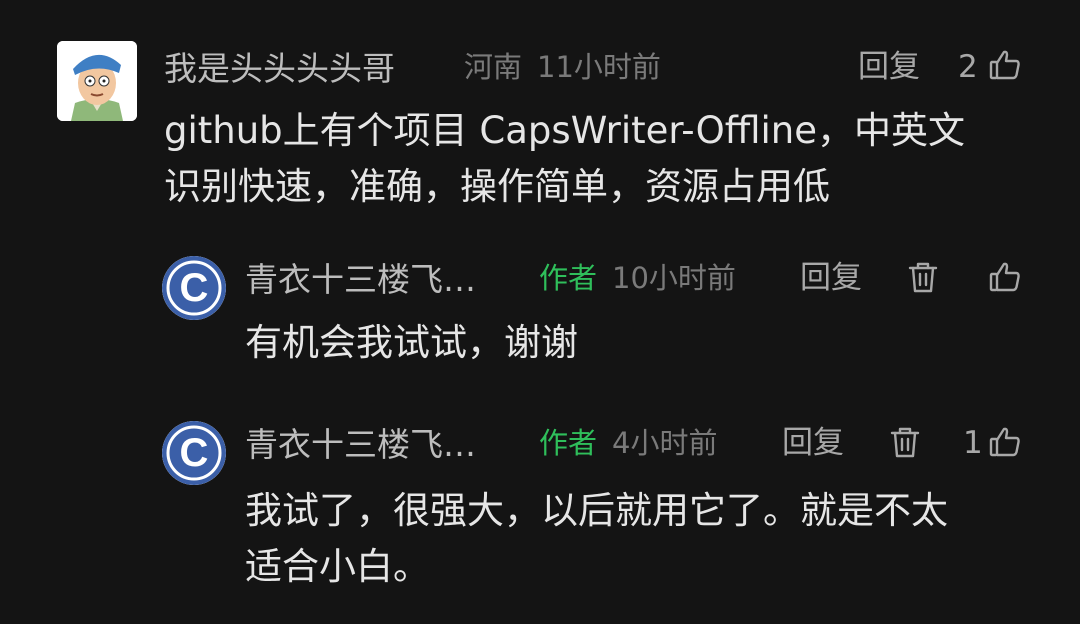 The width and height of the screenshot is (1080, 624). Describe the element at coordinates (665, 443) in the screenshot. I see `reply-time: 4小时前` at that location.